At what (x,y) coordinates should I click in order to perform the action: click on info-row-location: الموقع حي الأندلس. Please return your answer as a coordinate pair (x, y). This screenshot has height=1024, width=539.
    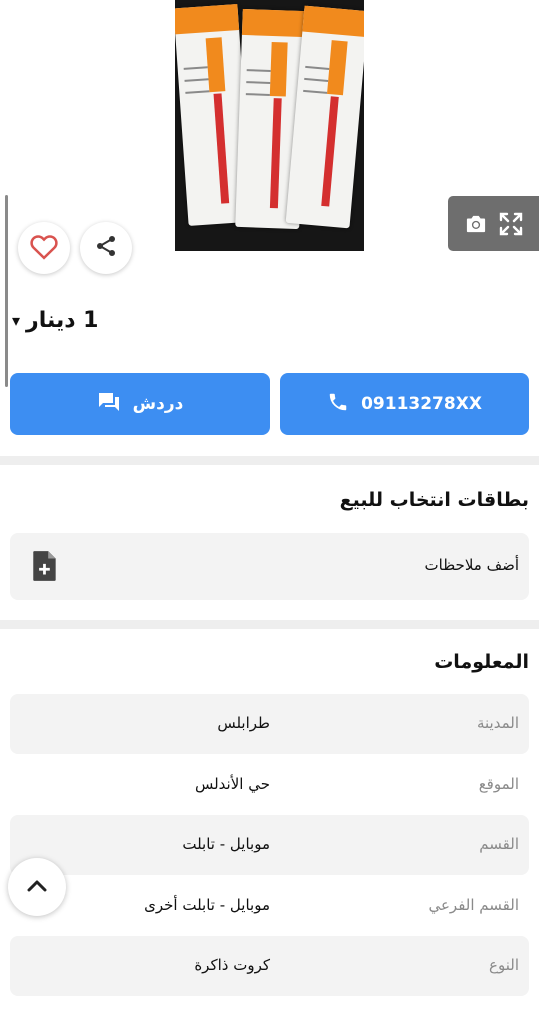
    Looking at the image, I should click on (269, 785).